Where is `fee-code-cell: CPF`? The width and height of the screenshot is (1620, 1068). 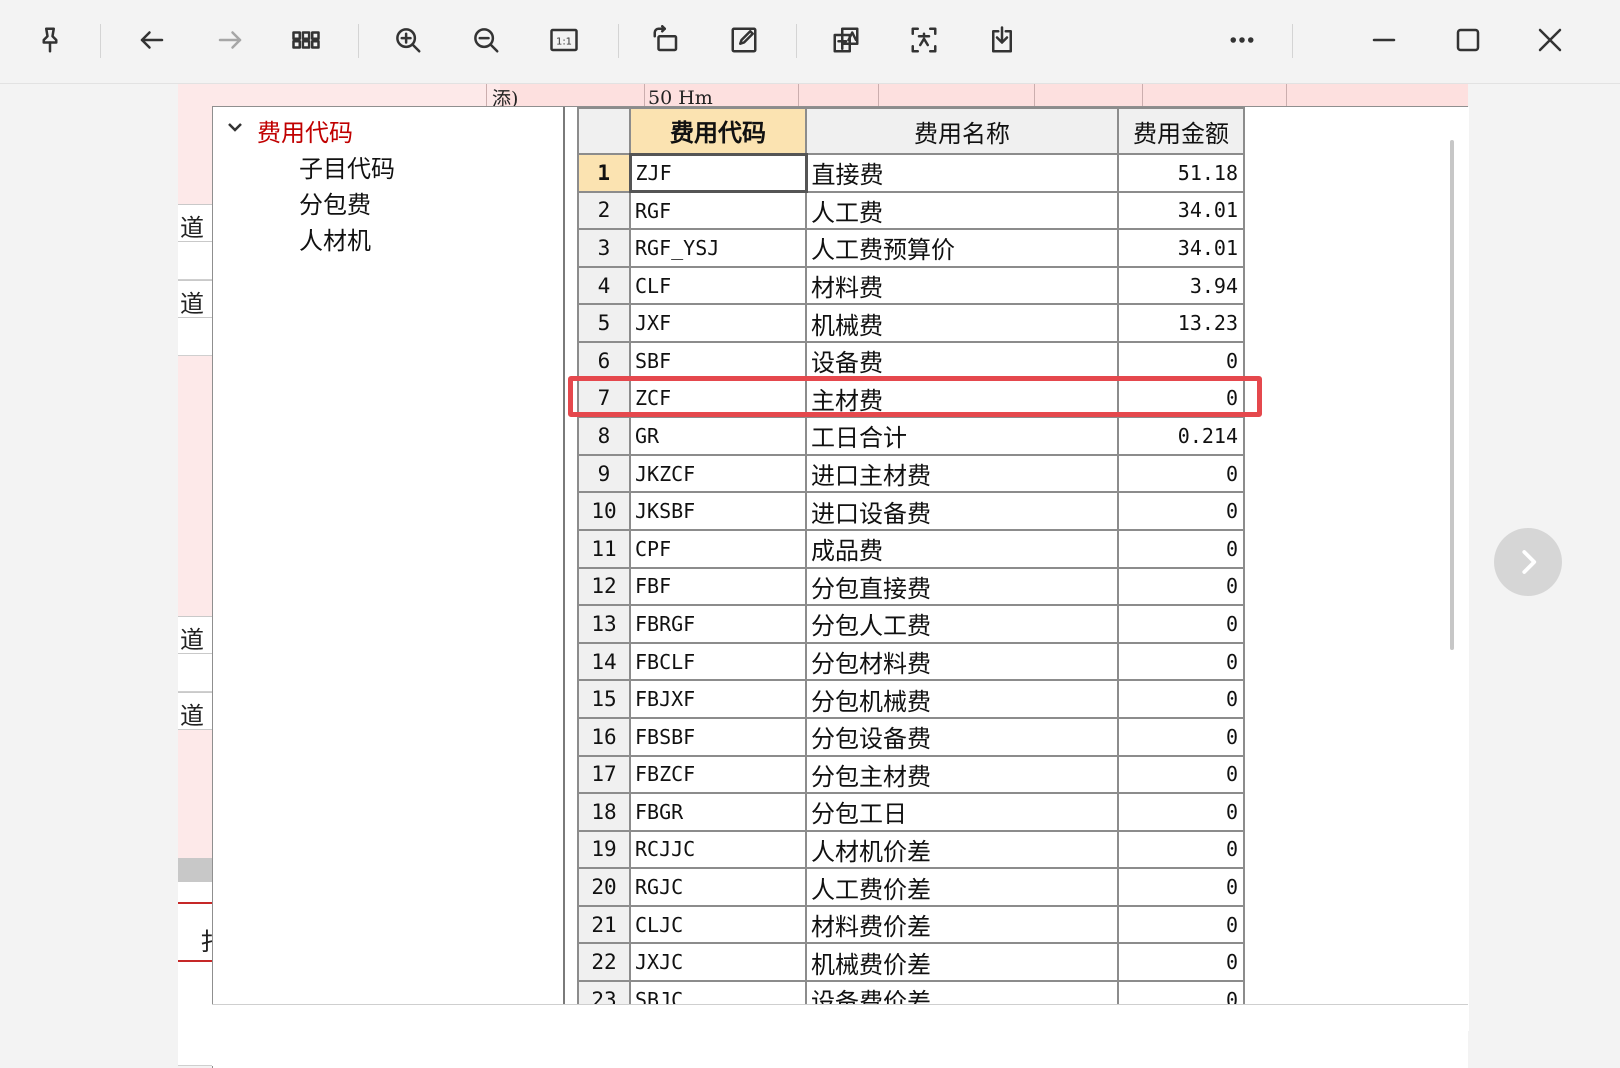 fee-code-cell: CPF is located at coordinates (718, 548).